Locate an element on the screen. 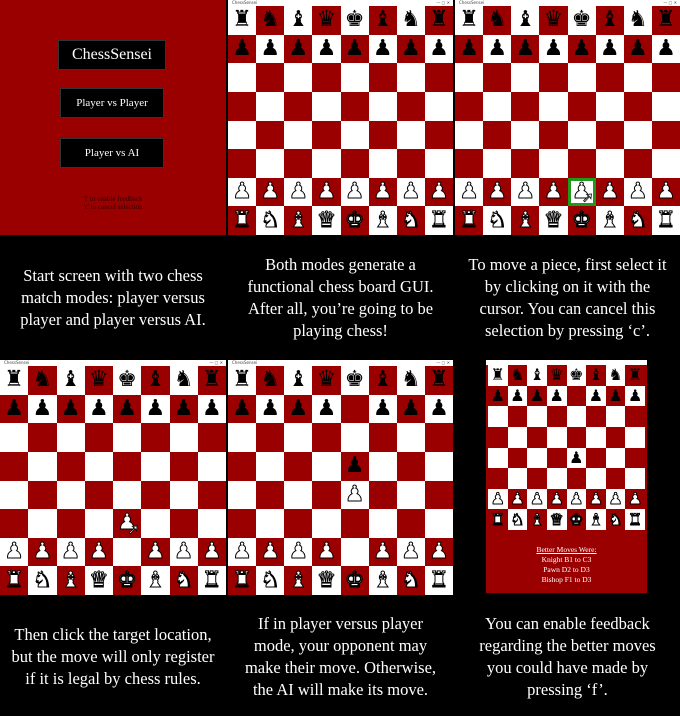 This screenshot has width=680, height=716. white-king-icon: ♚ is located at coordinates (581, 220).